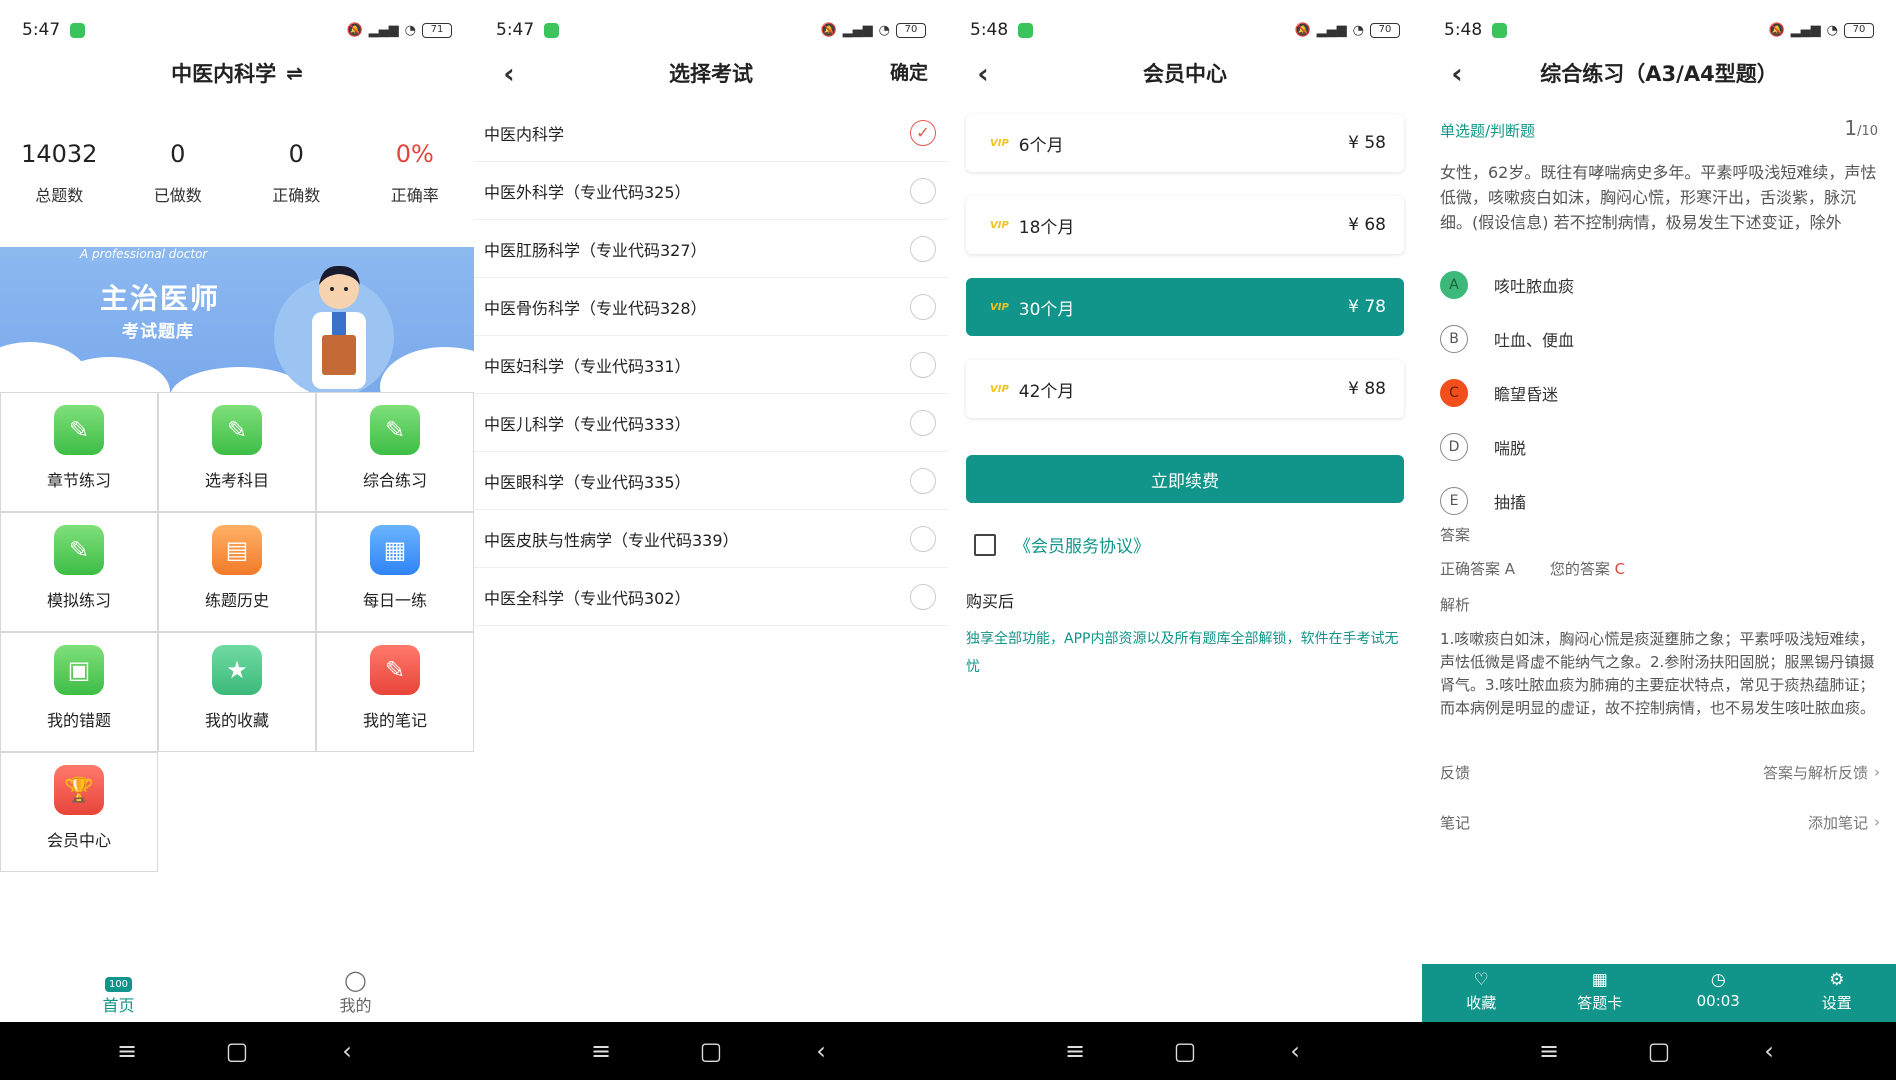 The height and width of the screenshot is (1080, 1896). Describe the element at coordinates (395, 572) in the screenshot. I see `grid-item-daily-practice: ▦ 每日一练` at that location.